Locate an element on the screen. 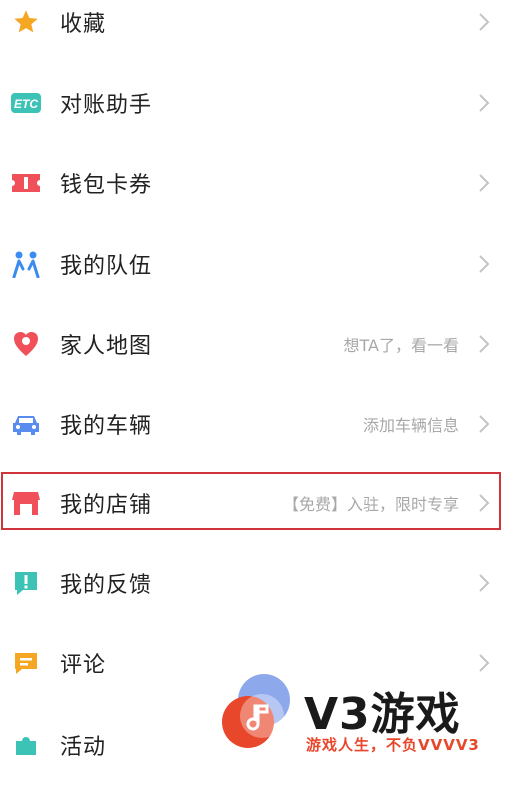  car-icon is located at coordinates (26, 424).